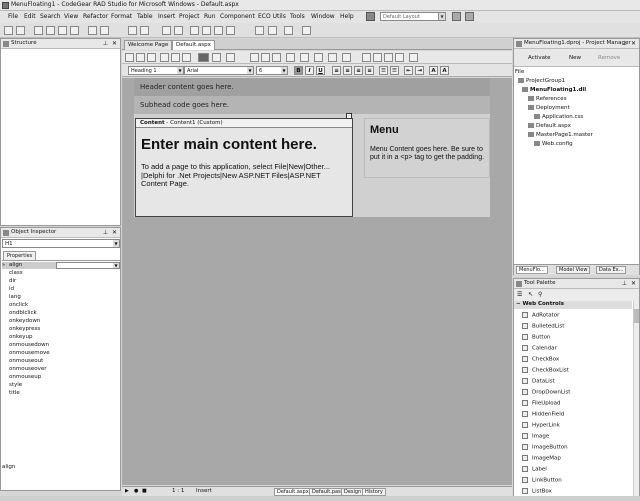 Image resolution: width=640 pixels, height=501 pixels. What do you see at coordinates (573, 270) in the screenshot?
I see `tab-model-view: Model View` at bounding box center [573, 270].